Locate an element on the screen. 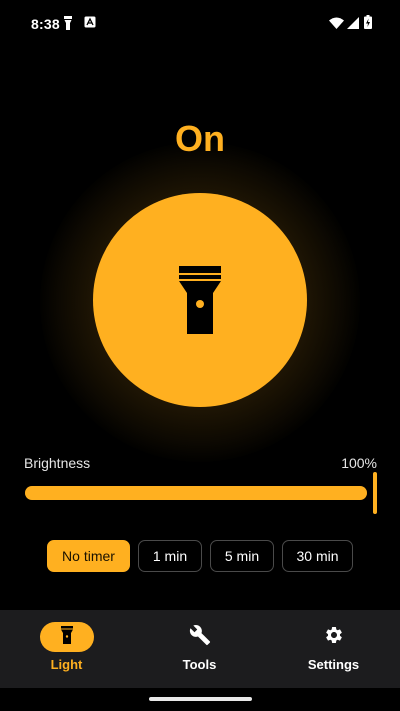 The image size is (400, 711). nav-item-tools: Tools is located at coordinates (199, 649).